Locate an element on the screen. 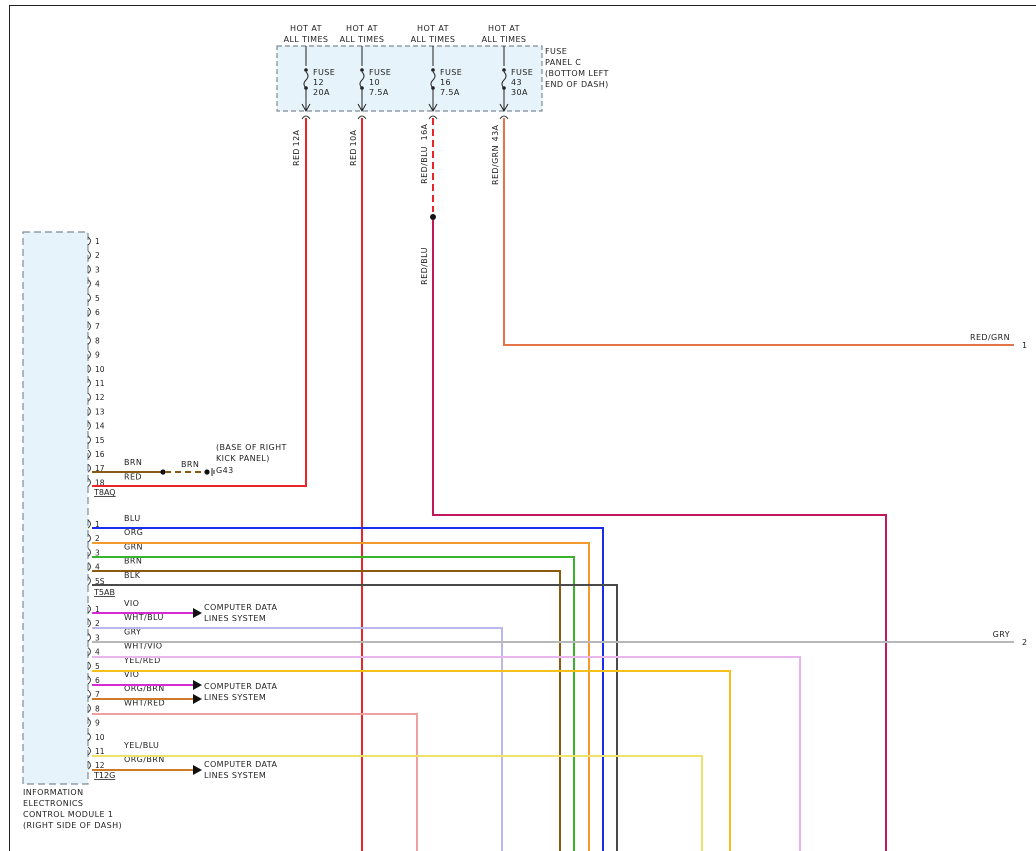  connector-t8aq-id: T8AQ is located at coordinates (104, 492).